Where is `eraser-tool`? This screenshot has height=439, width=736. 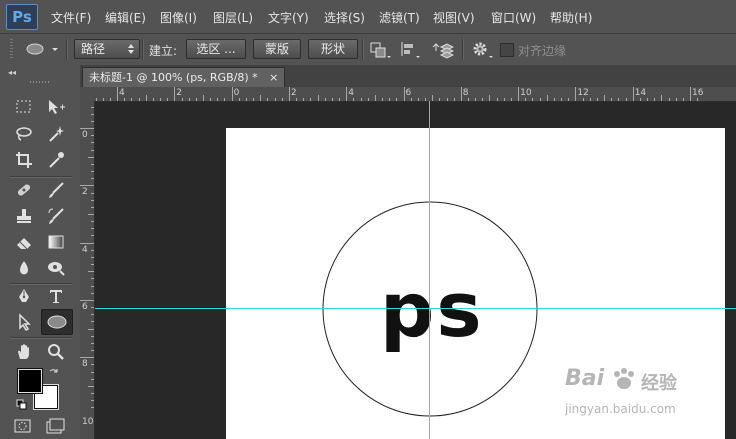
eraser-tool is located at coordinates (24, 242).